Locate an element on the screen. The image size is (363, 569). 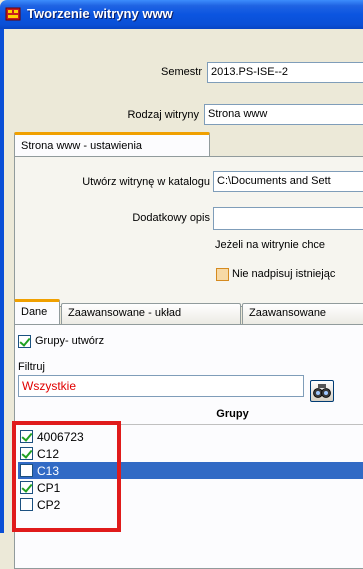
binoculars-icon is located at coordinates (322, 391).